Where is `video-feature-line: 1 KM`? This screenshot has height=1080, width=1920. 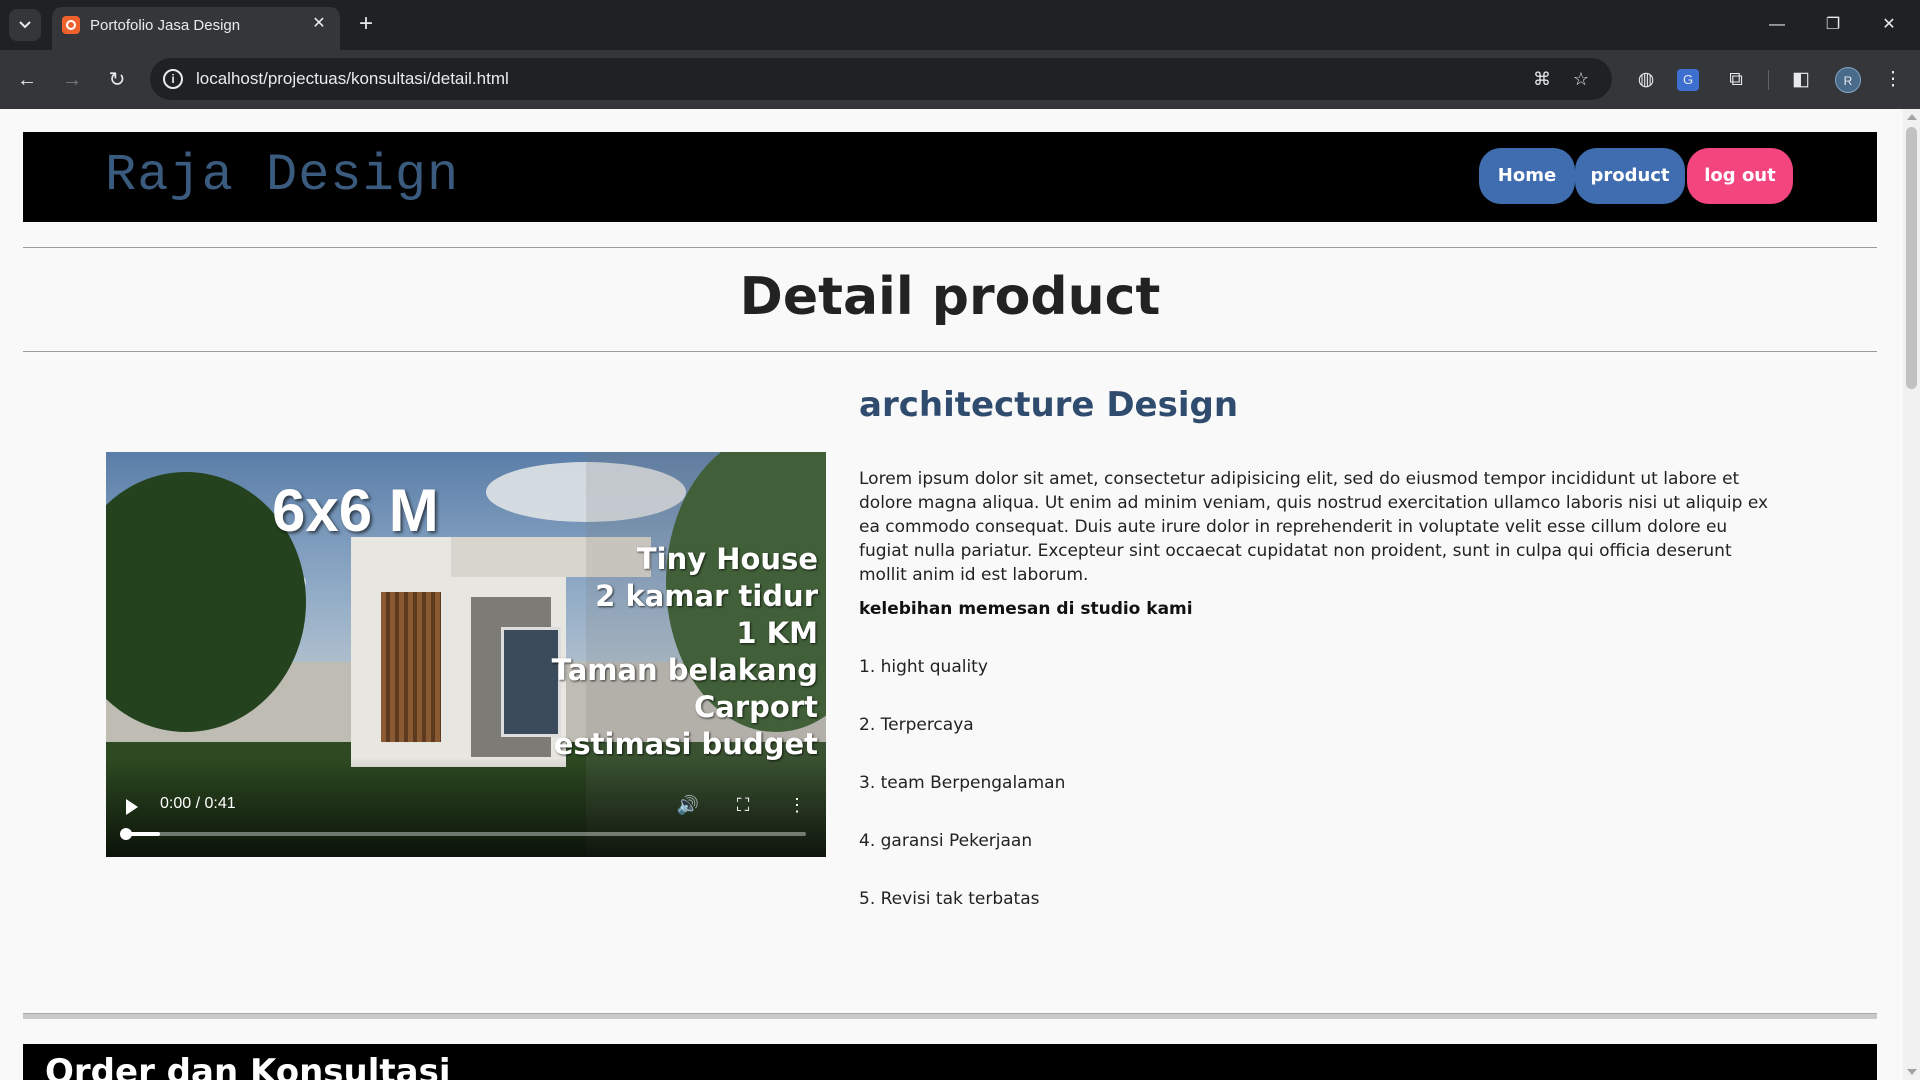 video-feature-line: 1 KM is located at coordinates (777, 633).